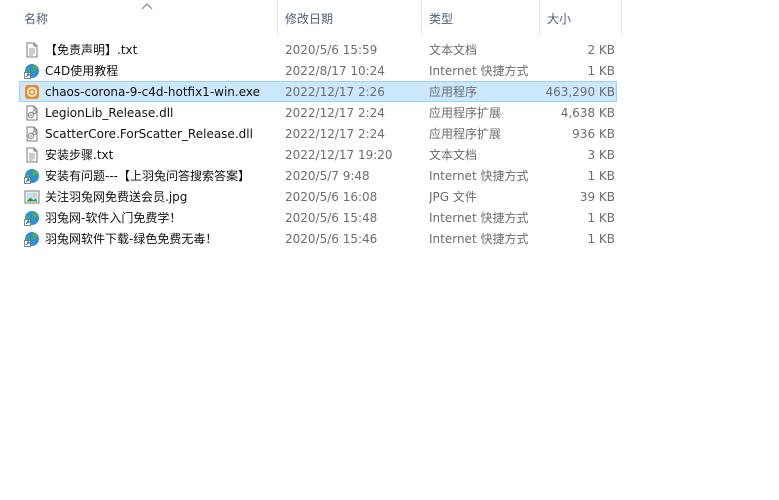 The width and height of the screenshot is (779, 500). What do you see at coordinates (331, 239) in the screenshot?
I see `file-modified-date: 2020/5/6 15:46` at bounding box center [331, 239].